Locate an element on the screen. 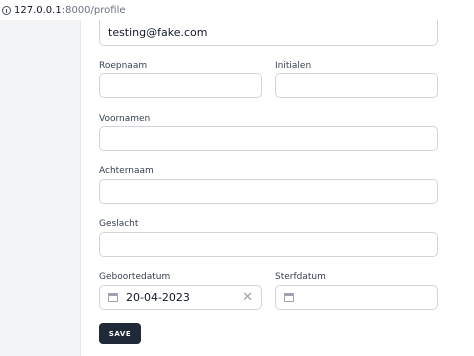 This screenshot has width=474, height=356. initialen-label: Initialen is located at coordinates (293, 66).